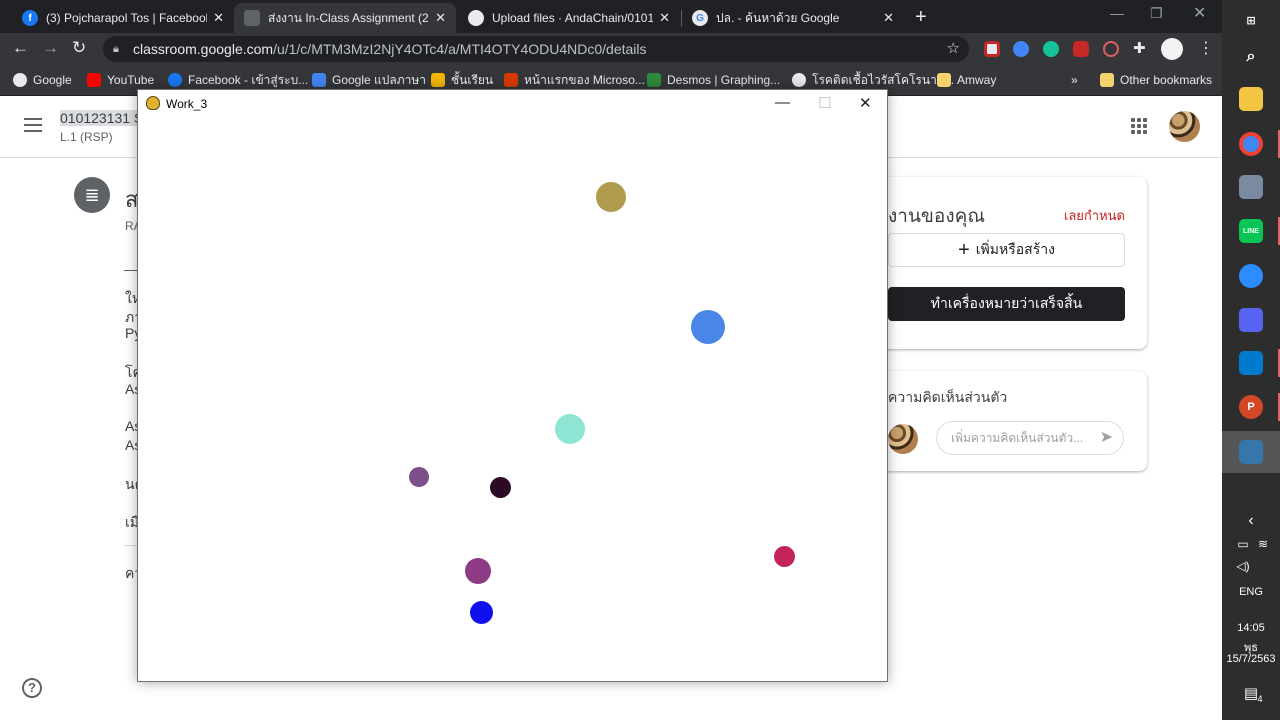  Describe the element at coordinates (966, 80) in the screenshot. I see `bookmark-amway: Amway` at that location.